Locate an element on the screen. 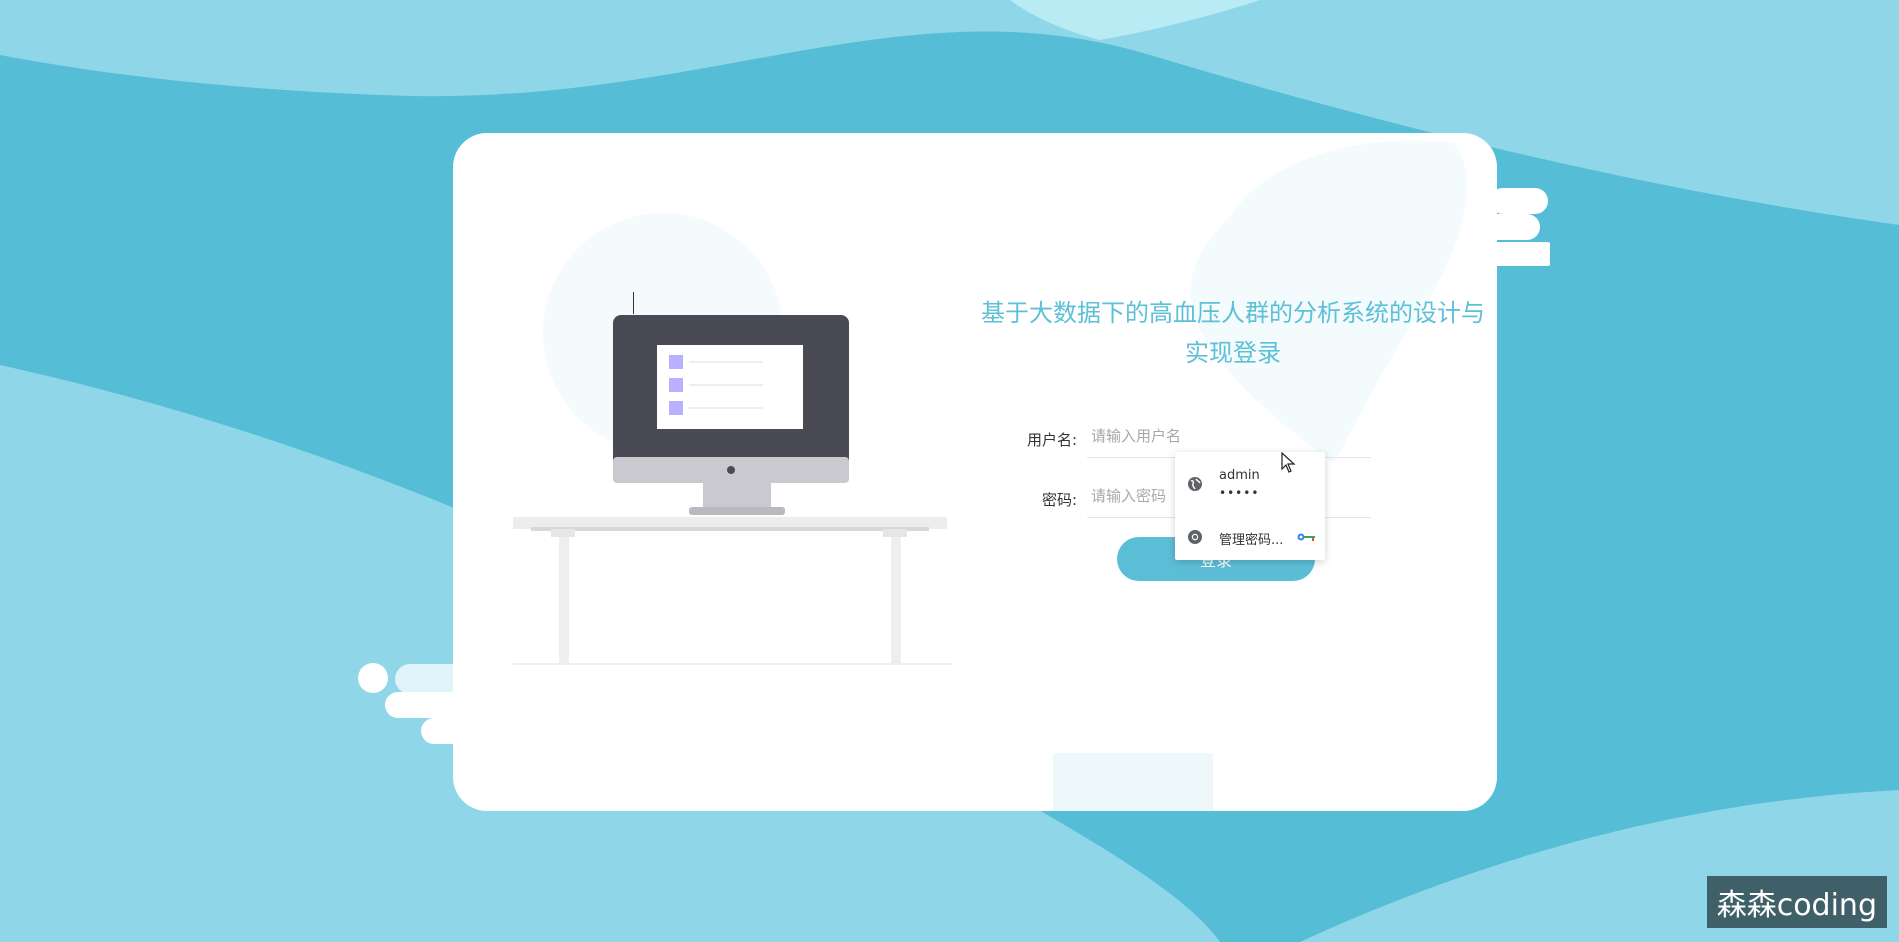 The width and height of the screenshot is (1899, 942). autofill-password: ••••• is located at coordinates (1239, 493).